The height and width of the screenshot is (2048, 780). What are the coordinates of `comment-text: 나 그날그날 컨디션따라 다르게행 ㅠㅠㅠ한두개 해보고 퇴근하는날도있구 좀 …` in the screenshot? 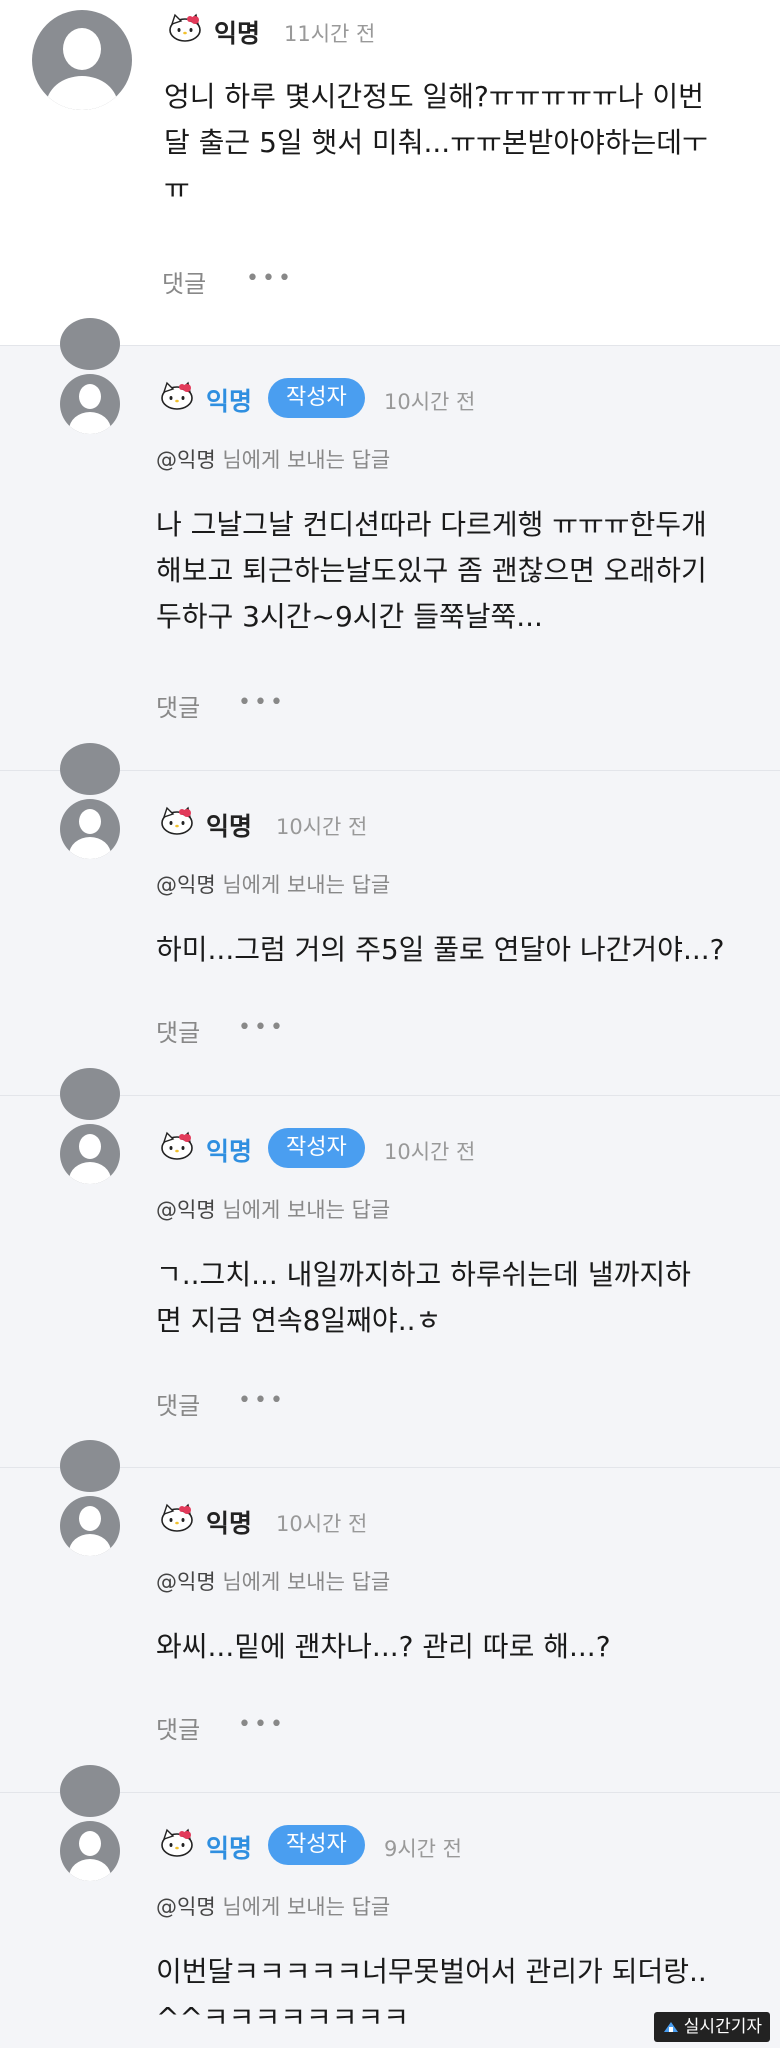 It's located at (431, 570).